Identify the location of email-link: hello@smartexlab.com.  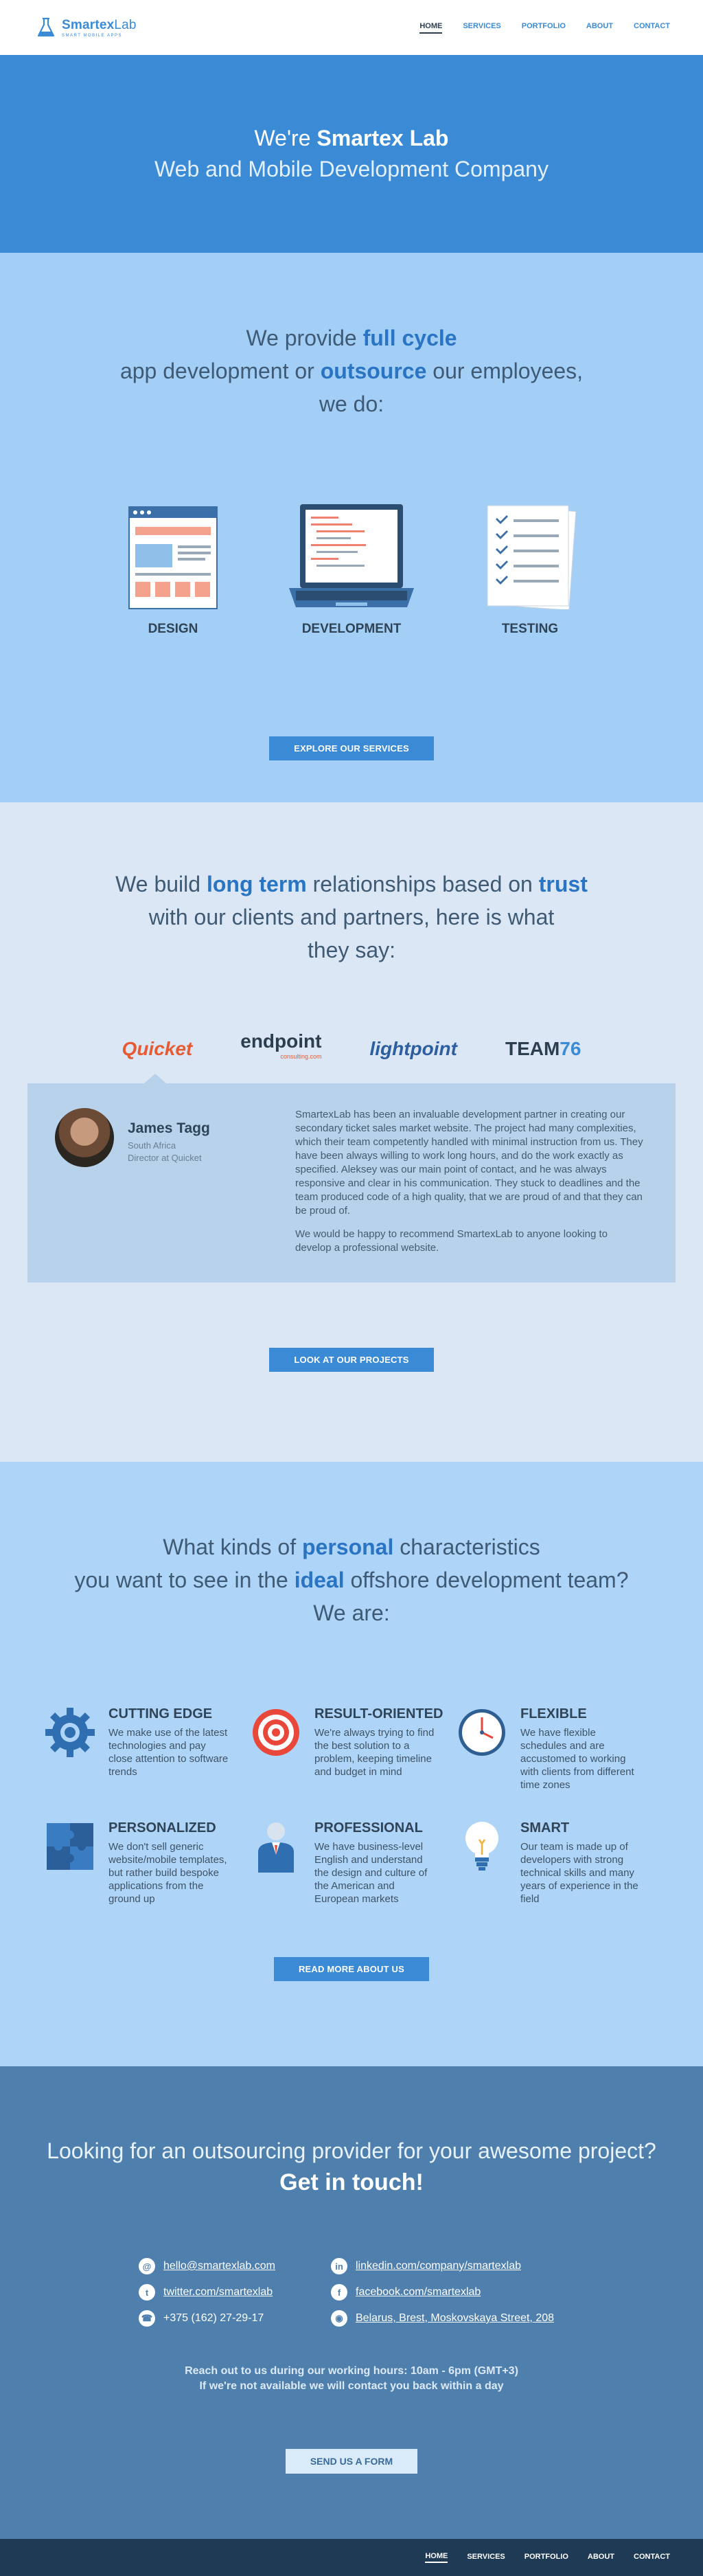
(219, 2266).